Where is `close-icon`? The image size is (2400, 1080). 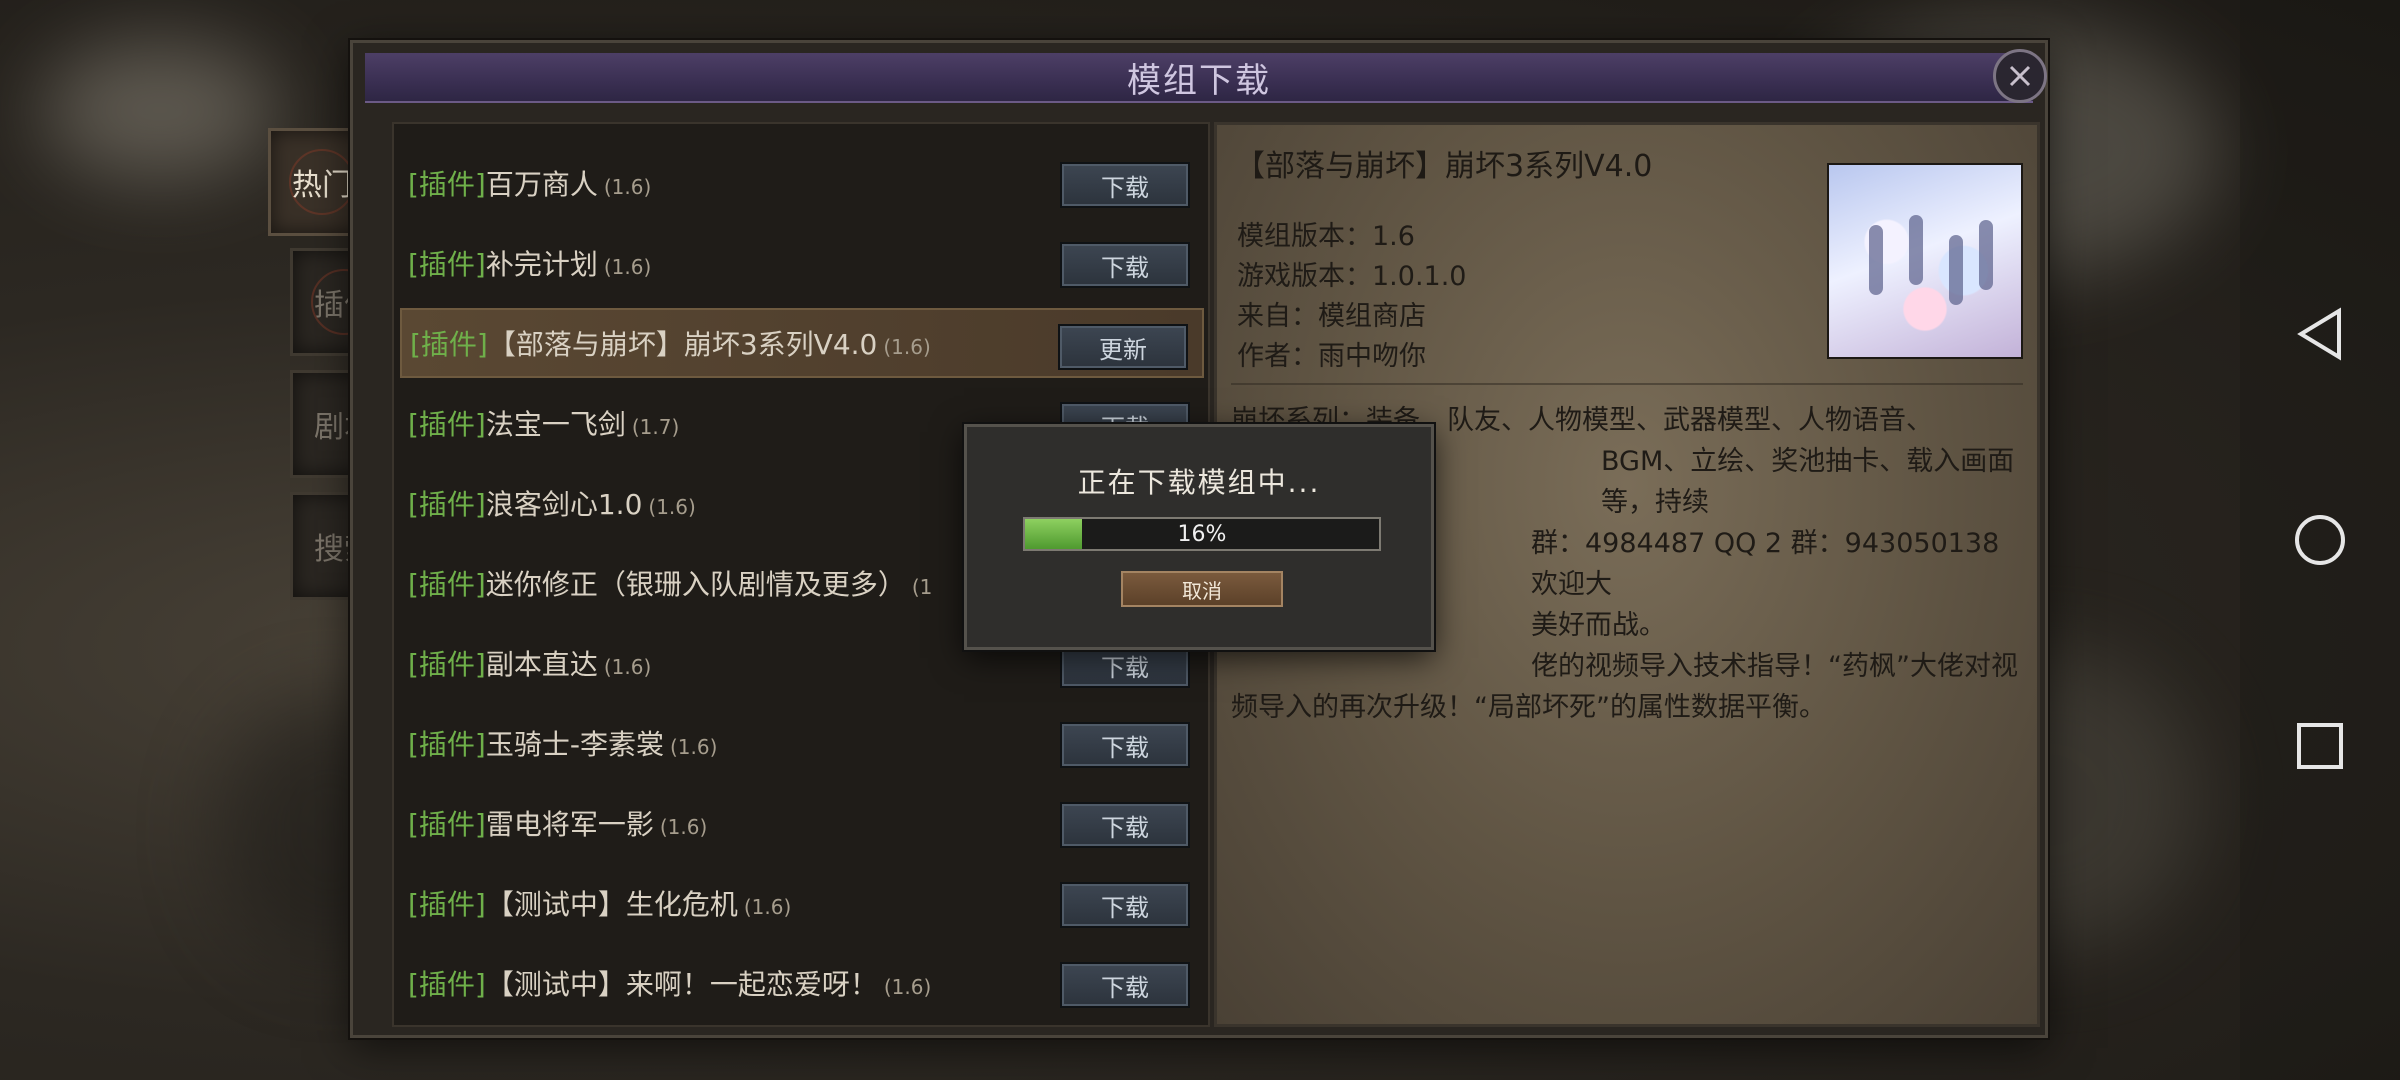
close-icon is located at coordinates (2020, 76).